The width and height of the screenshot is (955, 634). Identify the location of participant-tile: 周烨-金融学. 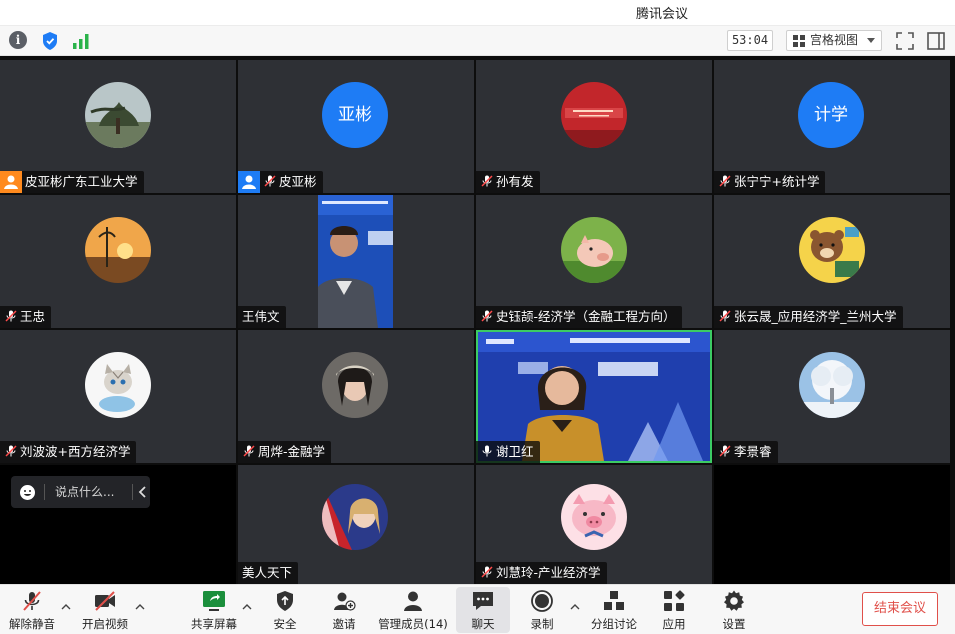
(356, 396).